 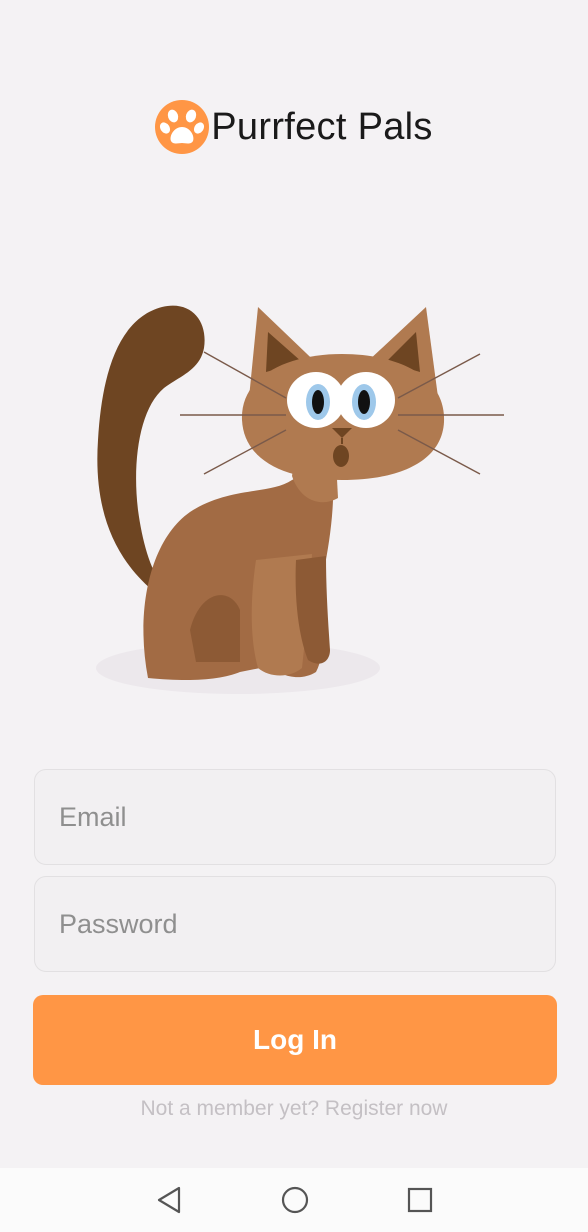 I want to click on app-header: Purrfect Pals, so click(x=294, y=127).